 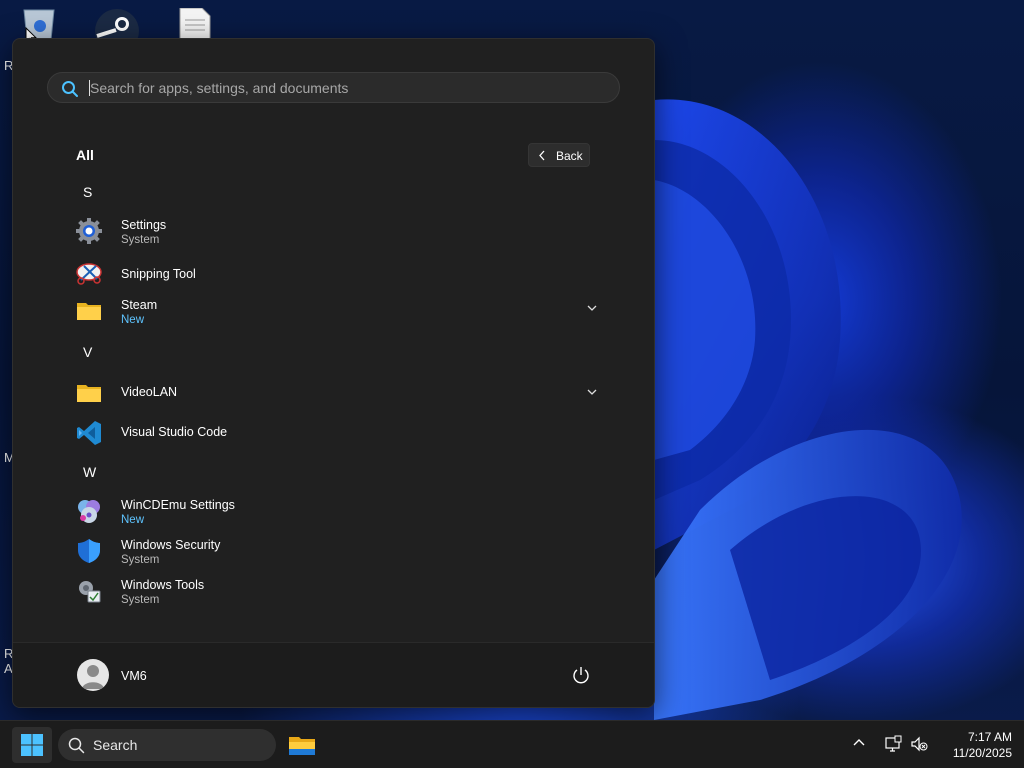 What do you see at coordinates (989, 737) in the screenshot?
I see `clock-time: 7:17 AM` at bounding box center [989, 737].